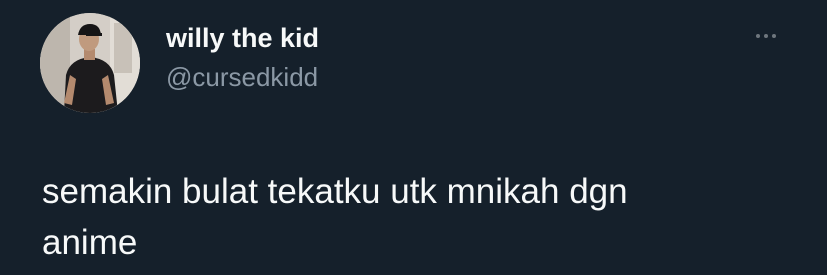 Image resolution: width=827 pixels, height=275 pixels. I want to click on avatar-photo, so click(90, 63).